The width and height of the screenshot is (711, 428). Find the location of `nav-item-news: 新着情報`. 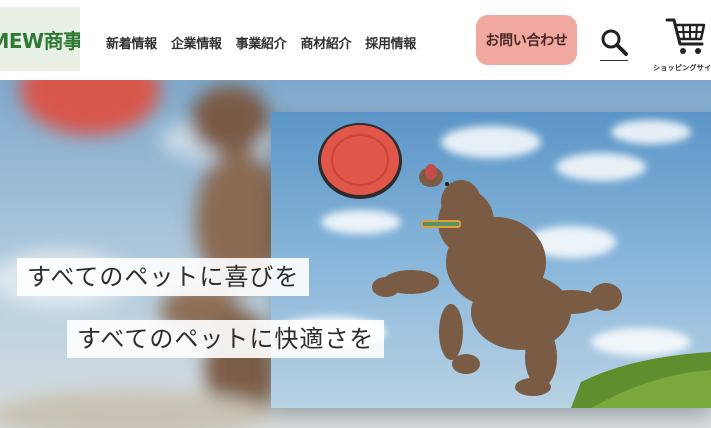

nav-item-news: 新着情報 is located at coordinates (131, 42).